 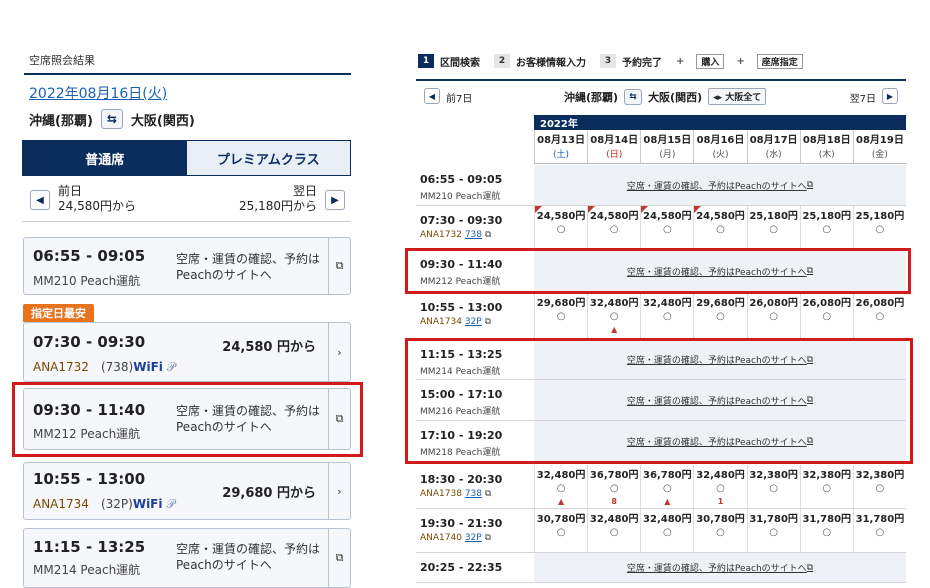 What do you see at coordinates (561, 216) in the screenshot?
I see `fare-price: 24,580円` at bounding box center [561, 216].